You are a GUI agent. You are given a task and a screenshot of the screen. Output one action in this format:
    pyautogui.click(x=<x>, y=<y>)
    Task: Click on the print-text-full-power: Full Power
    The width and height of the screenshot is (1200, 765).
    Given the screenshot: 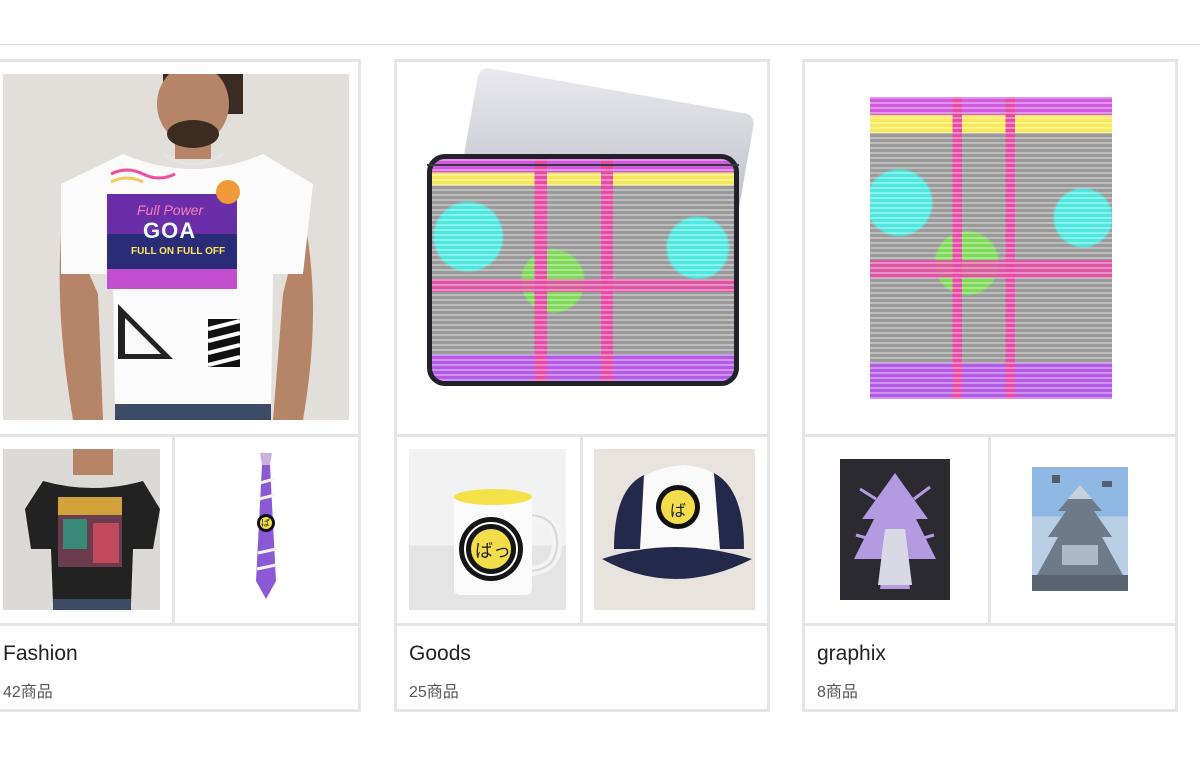 What is the action you would take?
    pyautogui.click(x=170, y=210)
    